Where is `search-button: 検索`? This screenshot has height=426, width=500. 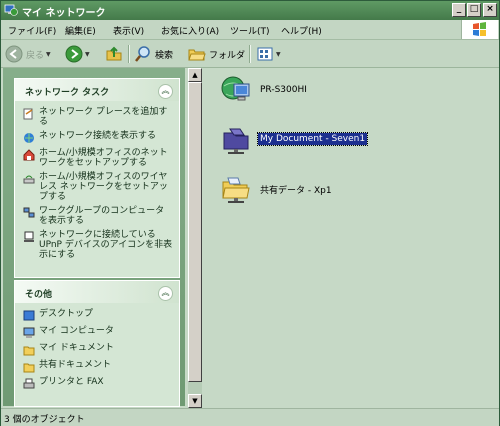
search-button: 検索 is located at coordinates (153, 54).